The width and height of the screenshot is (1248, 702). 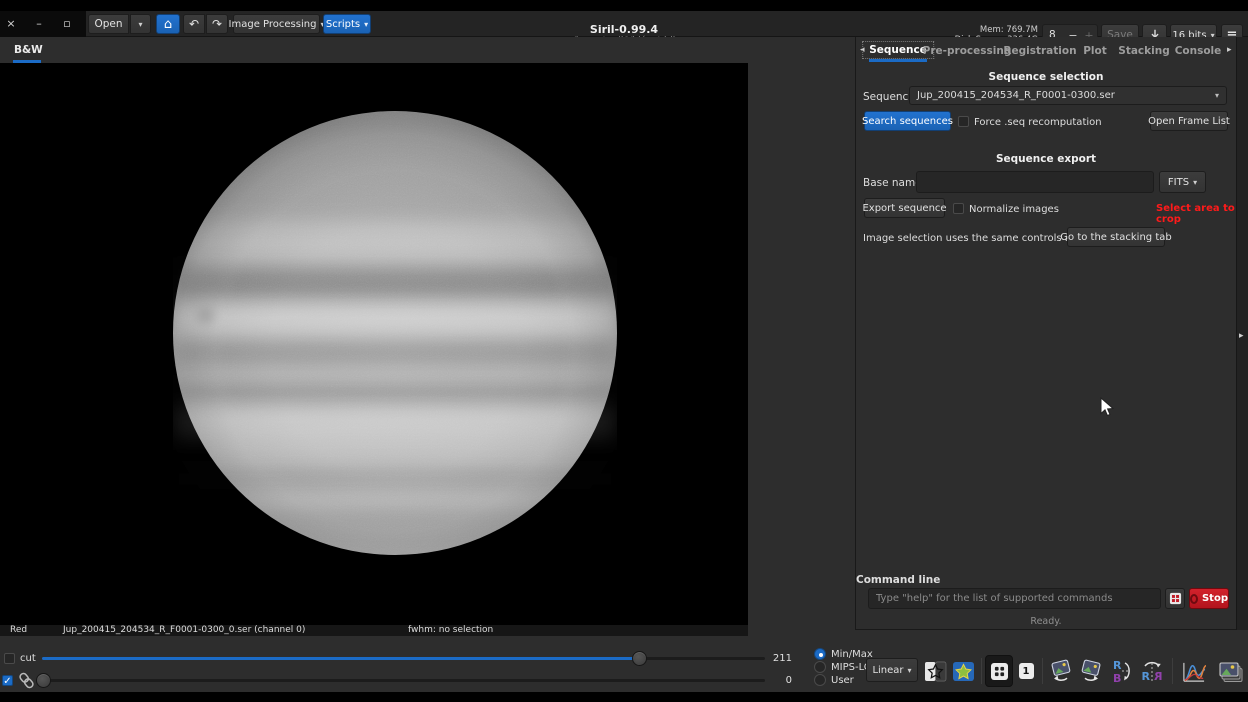 I want to click on sequence-combobox: Jup_200415_204534_R_F0001-0300.ser ▾, so click(x=1068, y=95).